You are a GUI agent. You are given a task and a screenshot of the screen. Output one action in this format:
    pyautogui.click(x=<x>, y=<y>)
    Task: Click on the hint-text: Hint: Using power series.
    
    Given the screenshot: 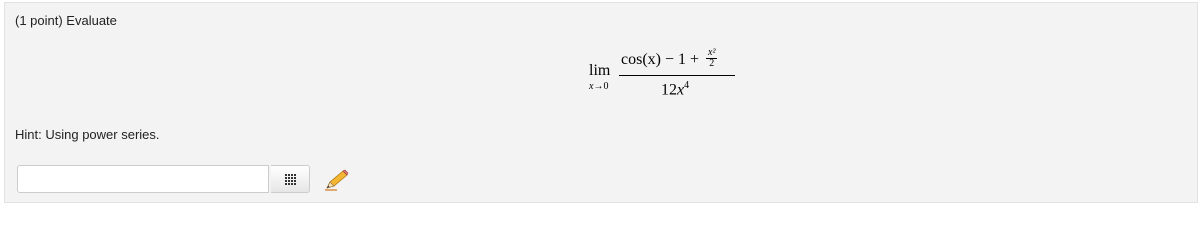 What is the action you would take?
    pyautogui.click(x=87, y=134)
    